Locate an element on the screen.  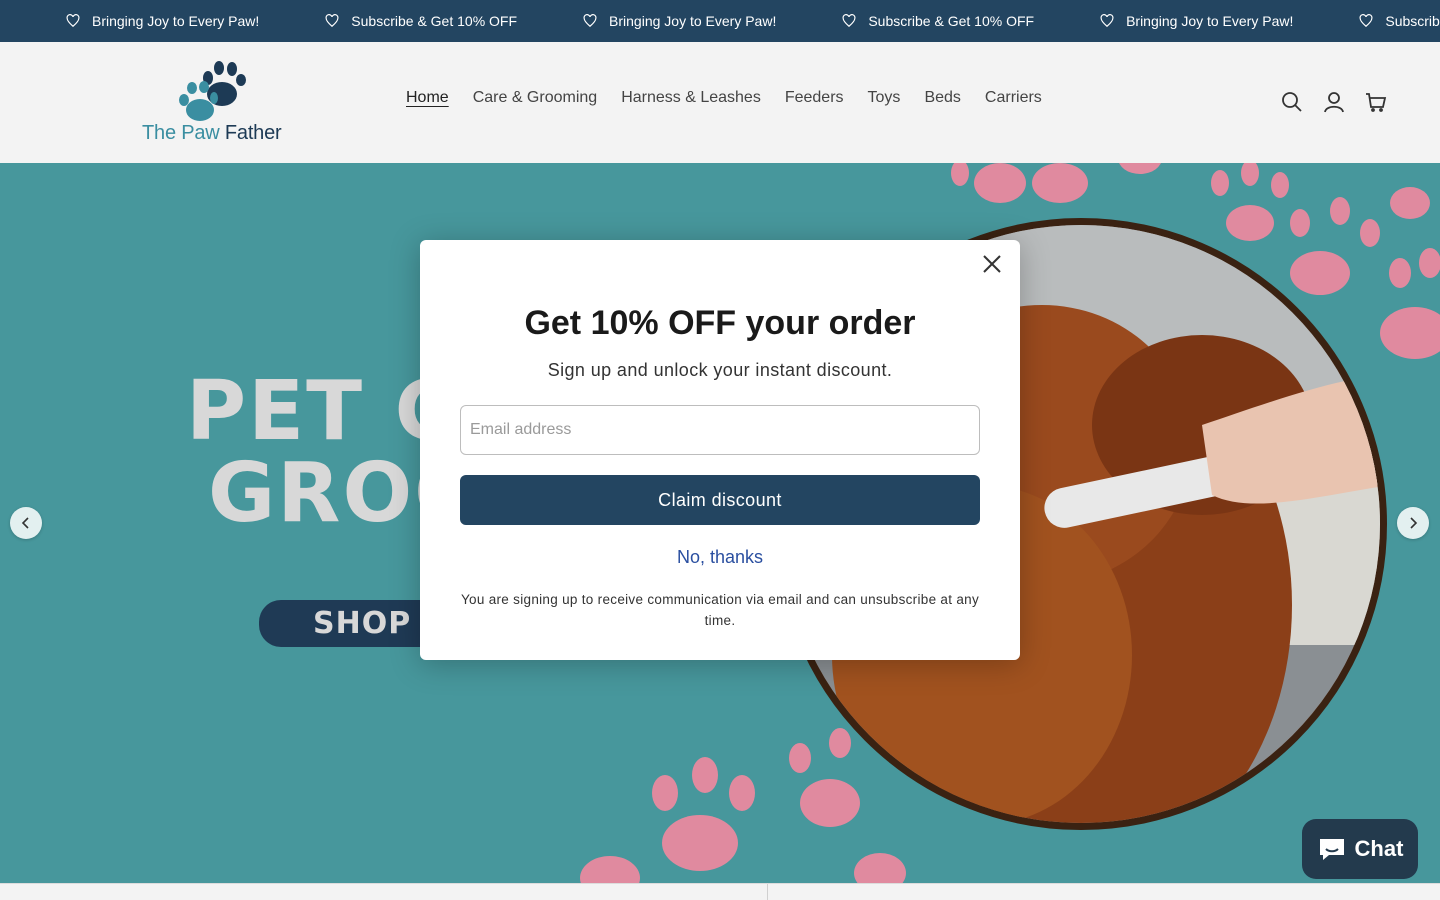
close-icon is located at coordinates (992, 264).